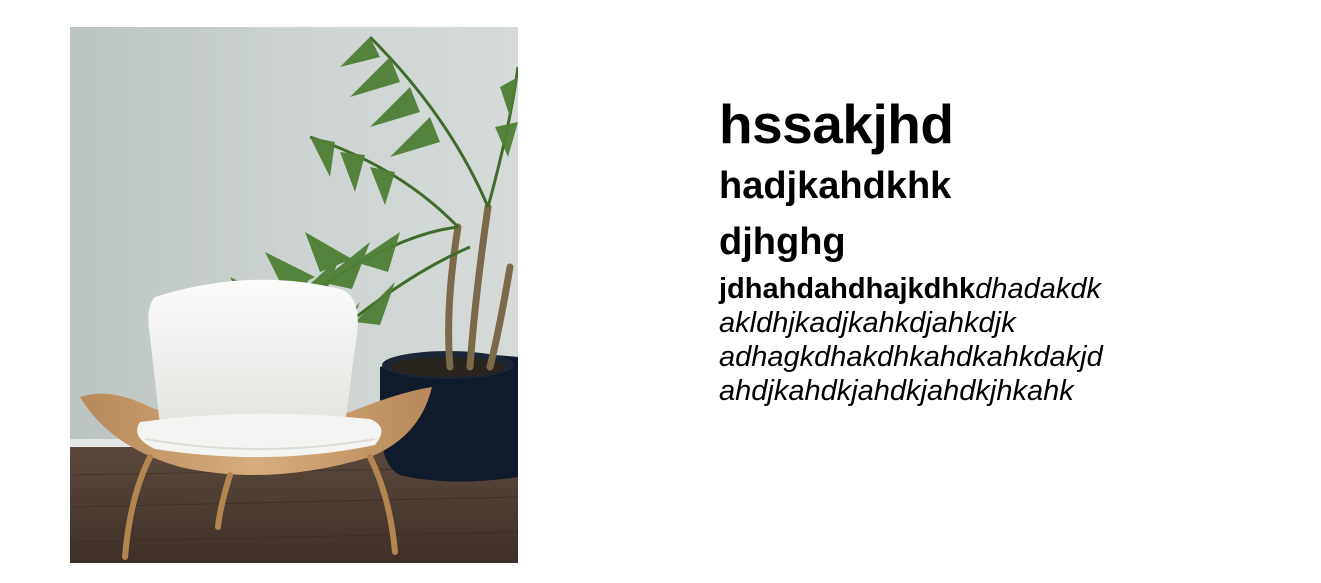 This screenshot has height=583, width=1321. Describe the element at coordinates (1038, 289) in the screenshot. I see `paragraph-italic-run: dhadakdk` at that location.